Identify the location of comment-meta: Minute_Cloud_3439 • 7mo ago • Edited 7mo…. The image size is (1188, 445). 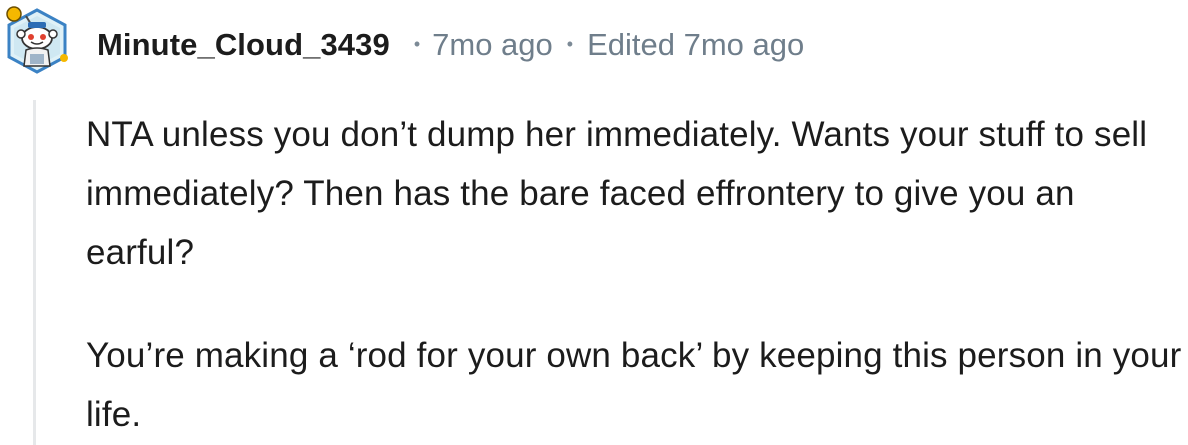
(450, 45).